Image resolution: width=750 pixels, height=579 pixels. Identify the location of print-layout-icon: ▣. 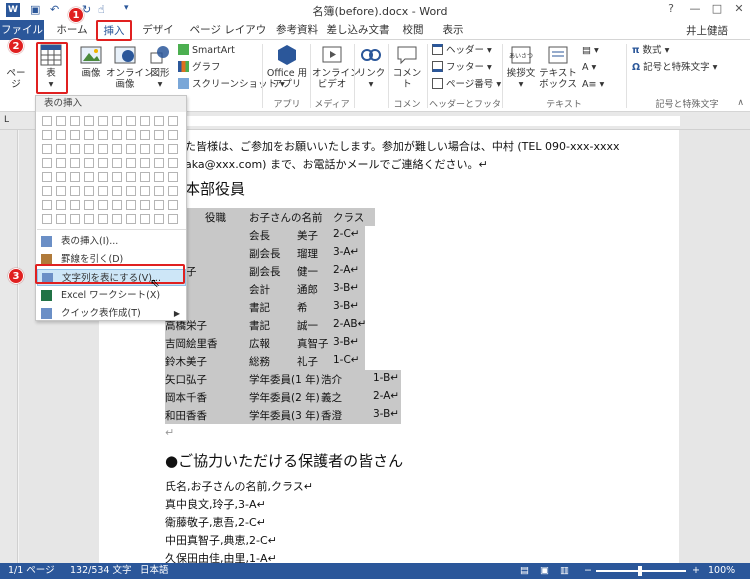
(544, 571).